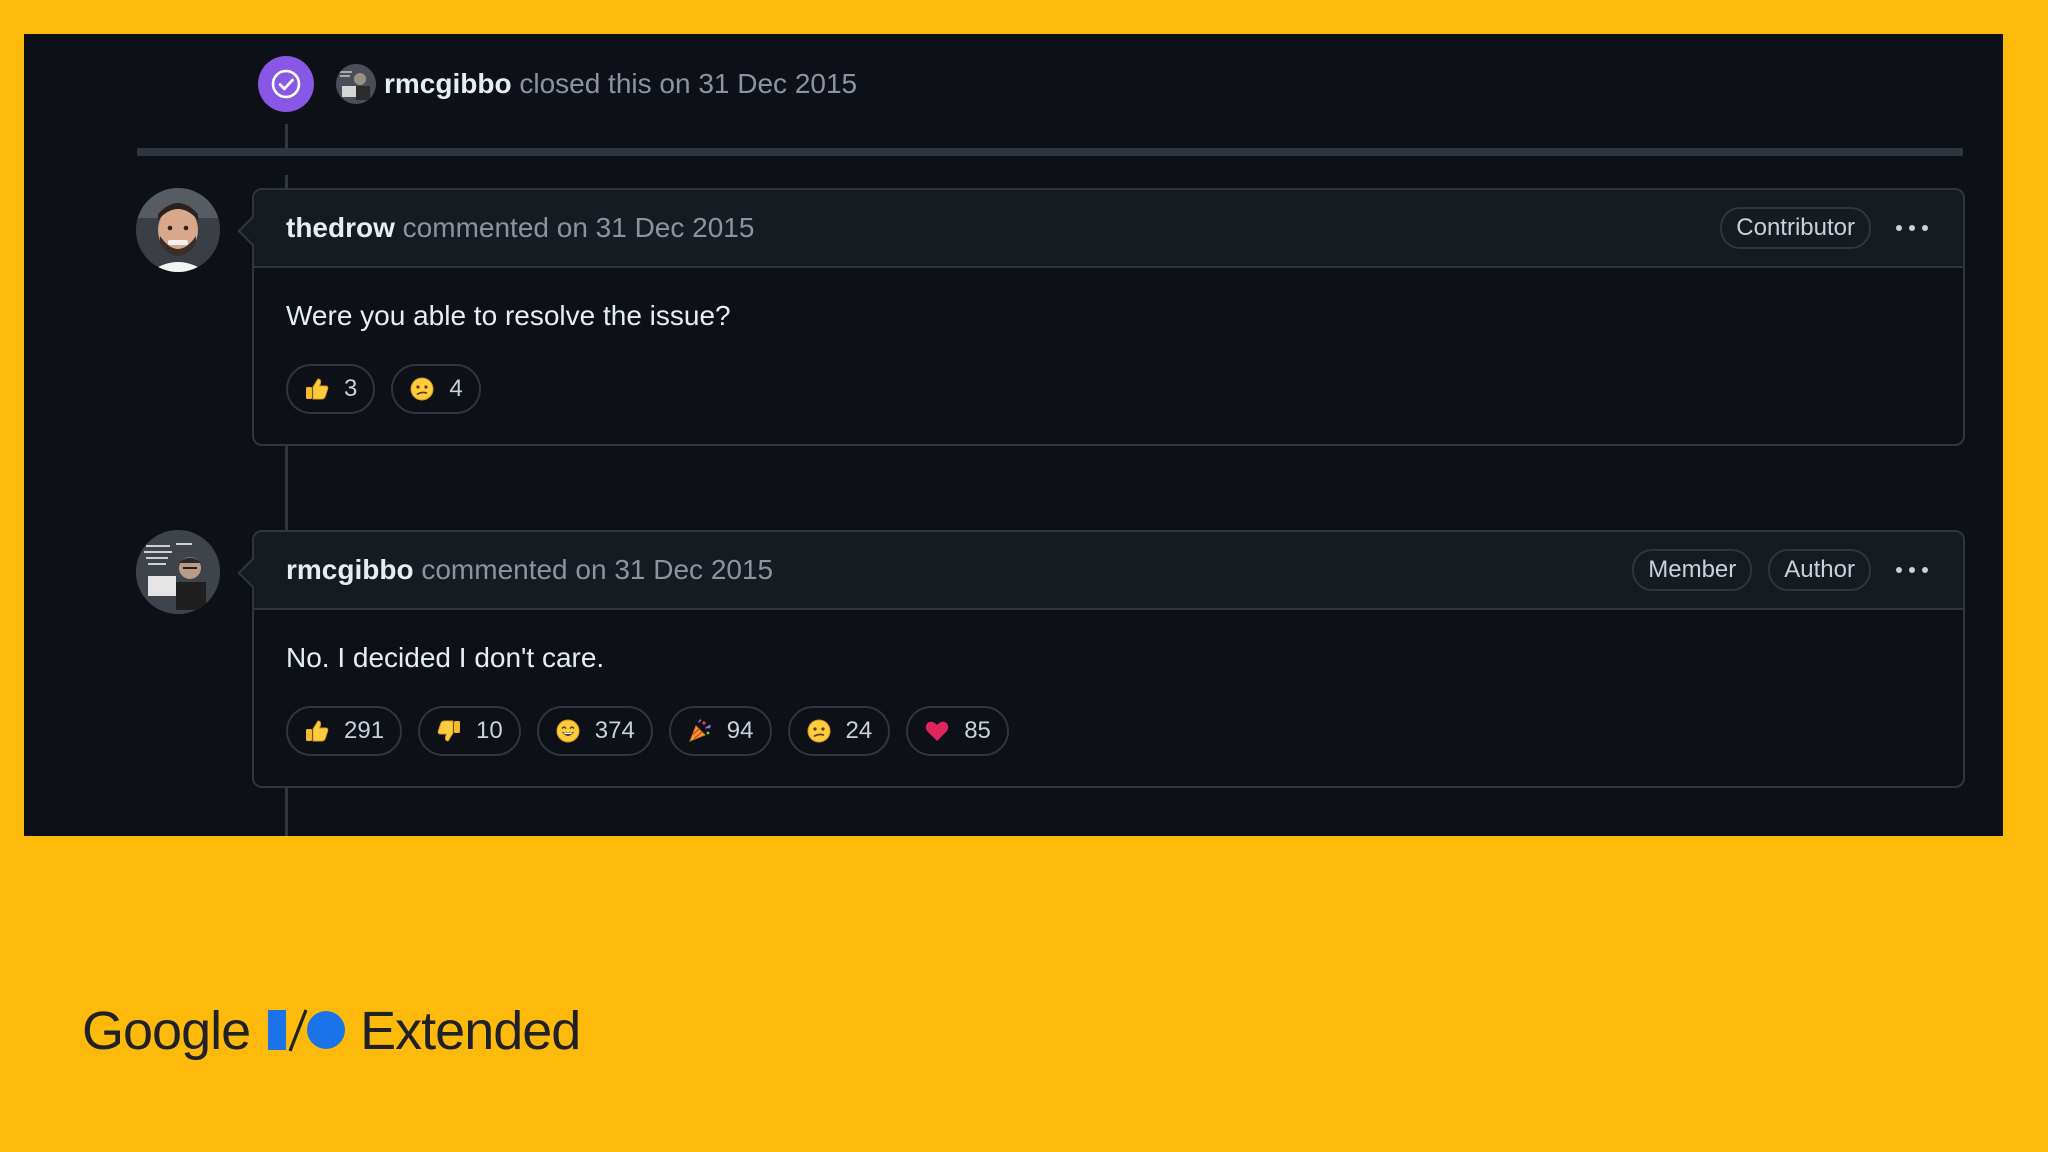  Describe the element at coordinates (1108, 731) in the screenshot. I see `reactions-bar: 291 10 374 94 24 85` at that location.